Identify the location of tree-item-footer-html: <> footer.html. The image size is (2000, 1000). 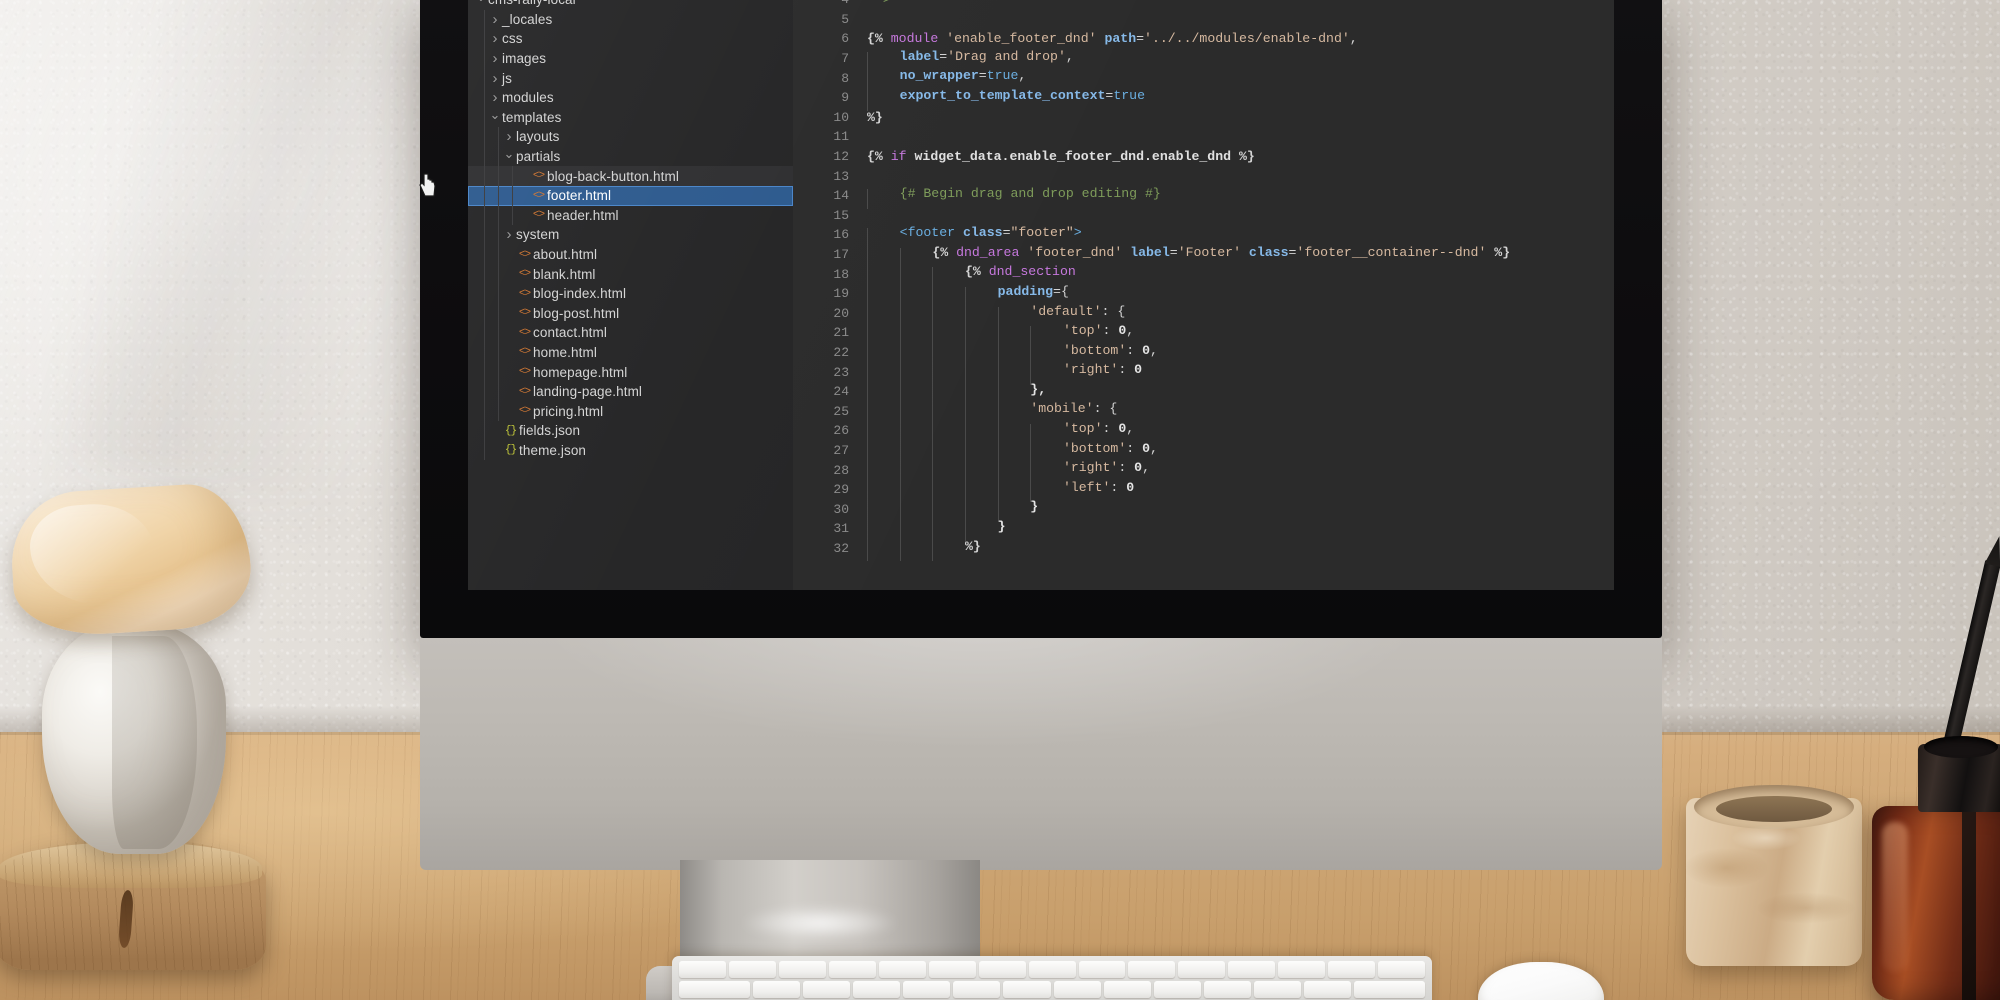
(630, 195).